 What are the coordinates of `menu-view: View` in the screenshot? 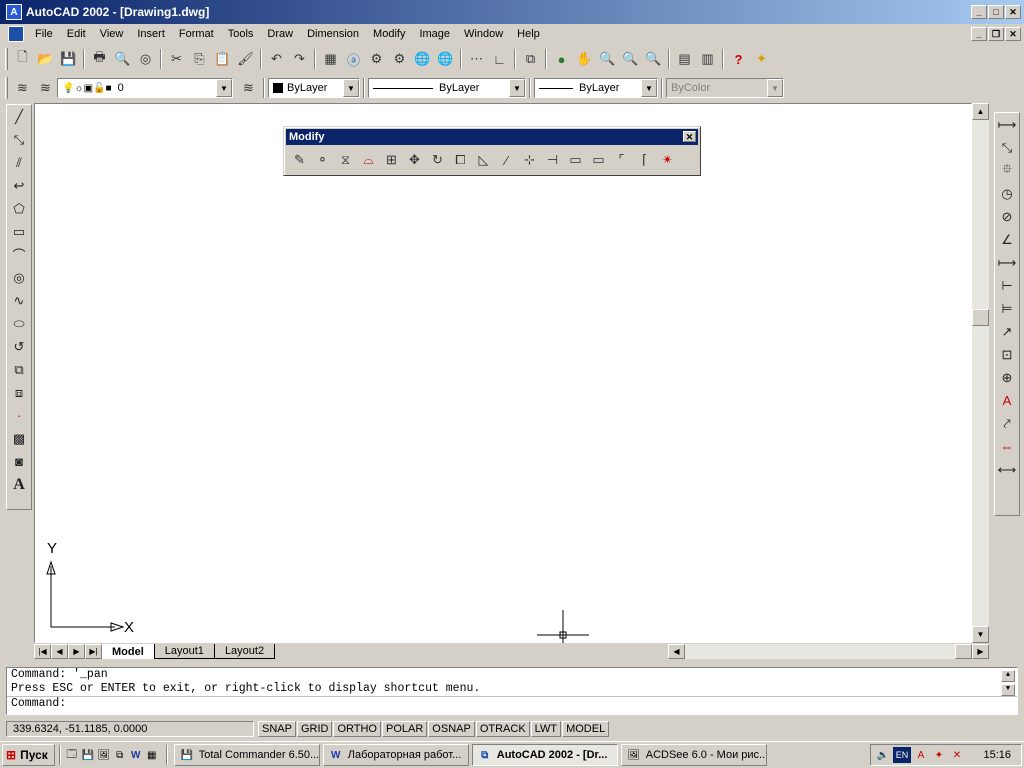 It's located at (112, 34).